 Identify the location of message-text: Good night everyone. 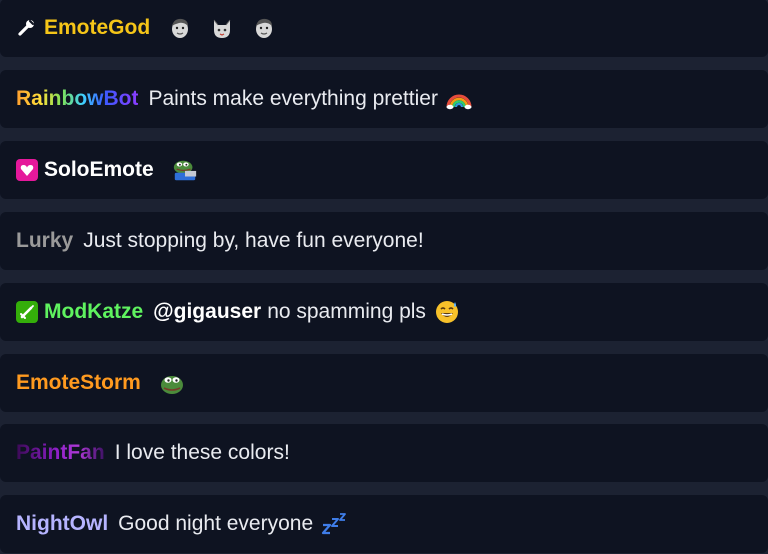
(216, 523).